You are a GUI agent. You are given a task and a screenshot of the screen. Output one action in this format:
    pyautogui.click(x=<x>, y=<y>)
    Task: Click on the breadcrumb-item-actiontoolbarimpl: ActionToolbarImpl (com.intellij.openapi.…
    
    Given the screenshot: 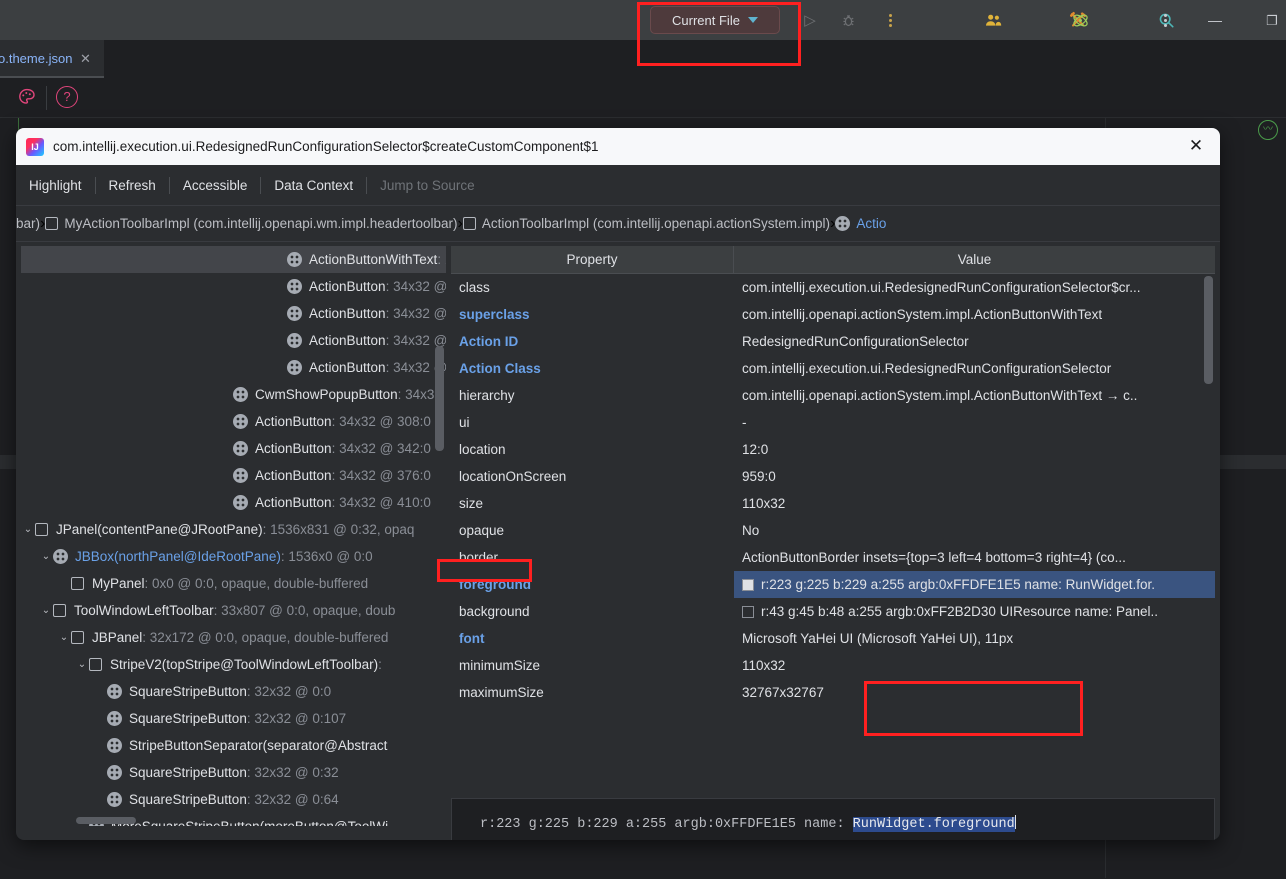 What is the action you would take?
    pyautogui.click(x=646, y=223)
    